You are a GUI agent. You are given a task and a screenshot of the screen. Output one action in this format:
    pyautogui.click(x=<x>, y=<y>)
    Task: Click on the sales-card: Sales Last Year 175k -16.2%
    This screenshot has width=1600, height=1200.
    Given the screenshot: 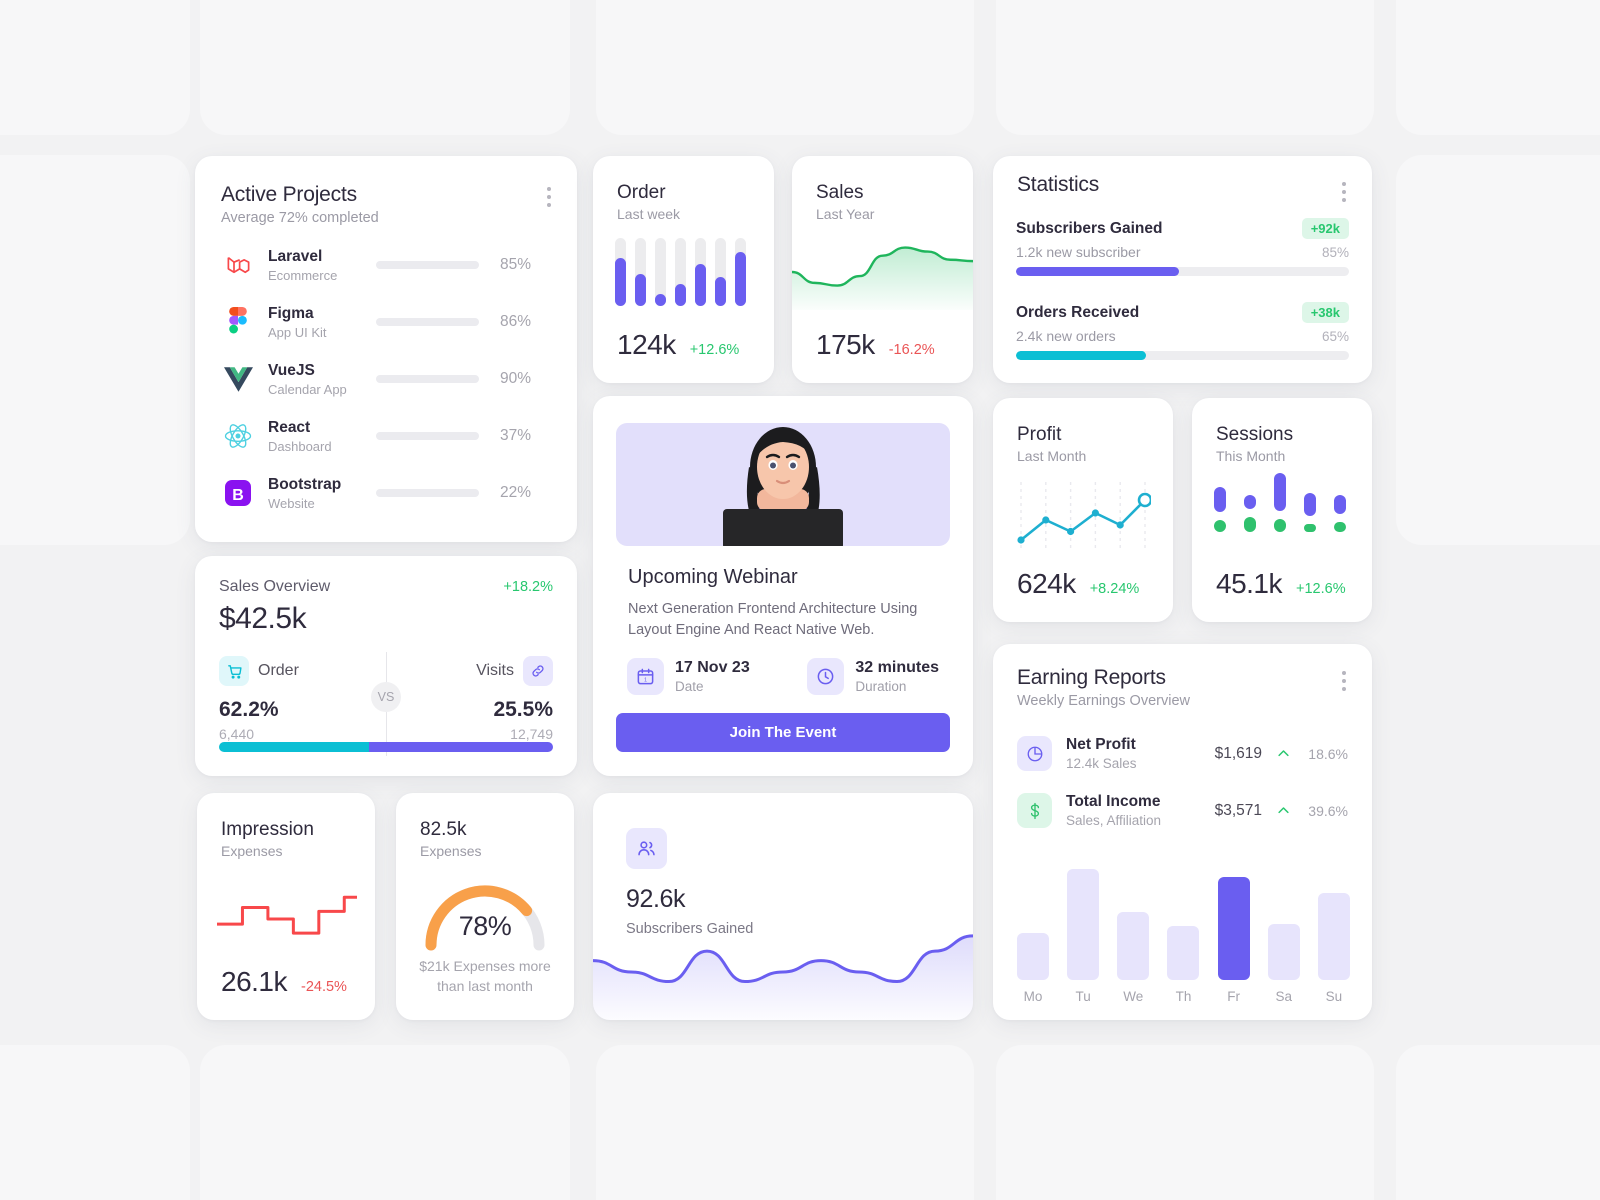 What is the action you would take?
    pyautogui.click(x=882, y=269)
    